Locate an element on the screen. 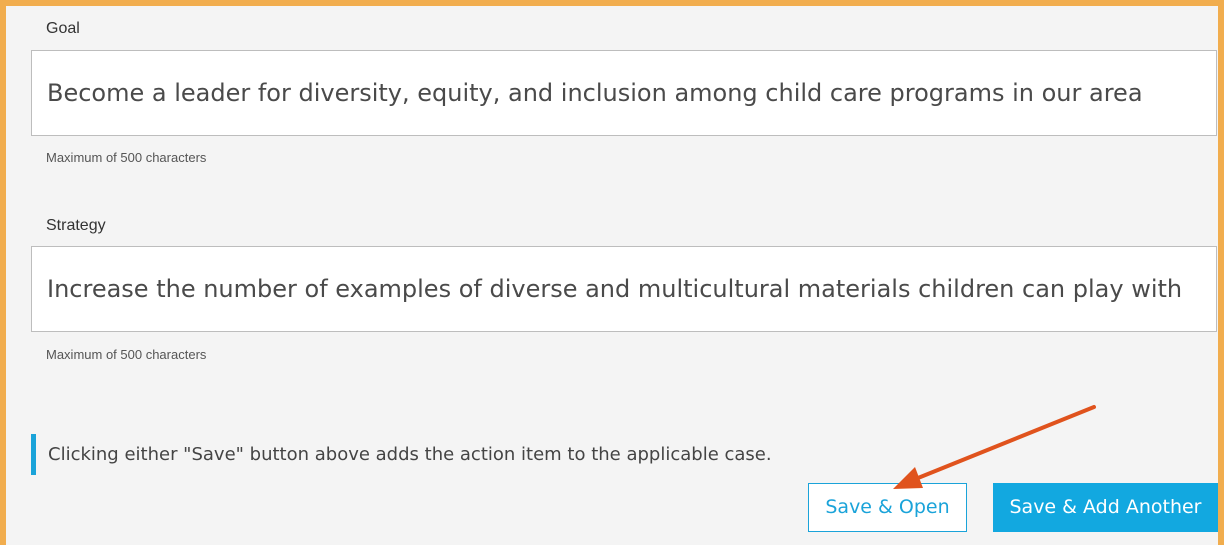 The image size is (1224, 545). goal-hint: Maximum of 500 characters is located at coordinates (126, 157).